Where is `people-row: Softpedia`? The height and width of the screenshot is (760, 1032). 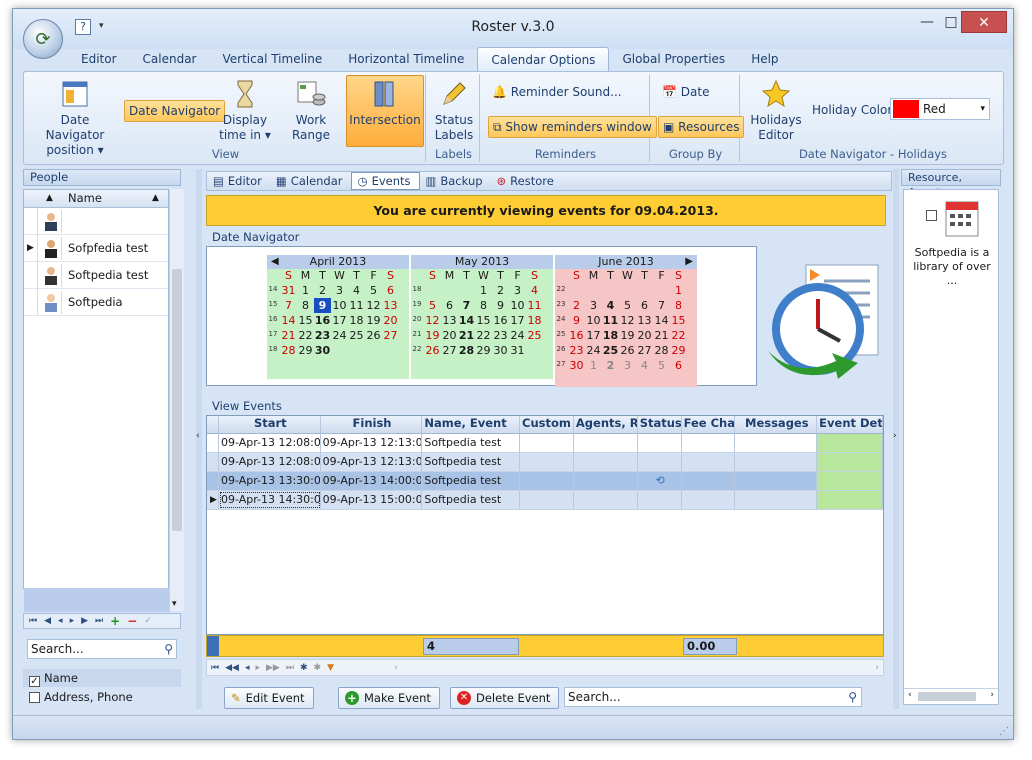 people-row: Softpedia is located at coordinates (96, 302).